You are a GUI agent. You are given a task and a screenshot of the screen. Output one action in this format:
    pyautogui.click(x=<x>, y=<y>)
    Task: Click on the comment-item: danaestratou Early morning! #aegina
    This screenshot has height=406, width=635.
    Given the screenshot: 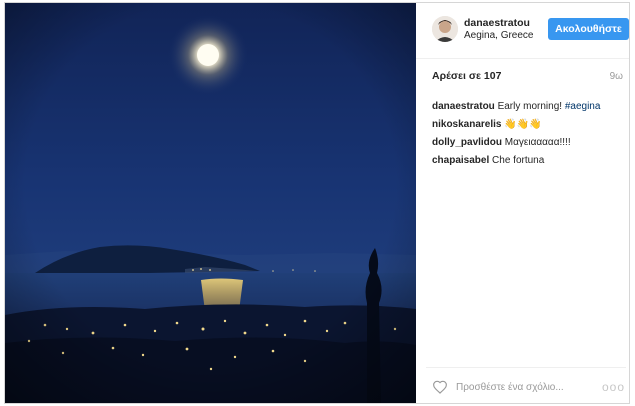 What is the action you would take?
    pyautogui.click(x=527, y=107)
    